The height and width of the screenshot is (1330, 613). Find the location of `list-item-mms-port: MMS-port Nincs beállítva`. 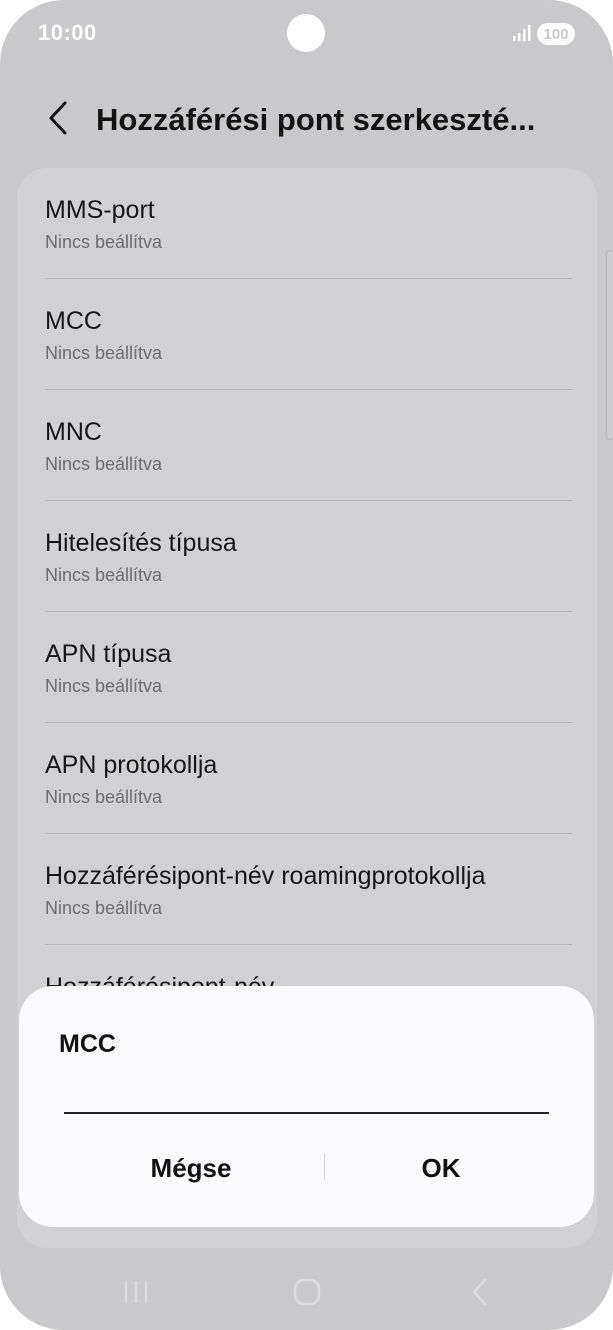

list-item-mms-port: MMS-port Nincs beállítva is located at coordinates (308, 223).